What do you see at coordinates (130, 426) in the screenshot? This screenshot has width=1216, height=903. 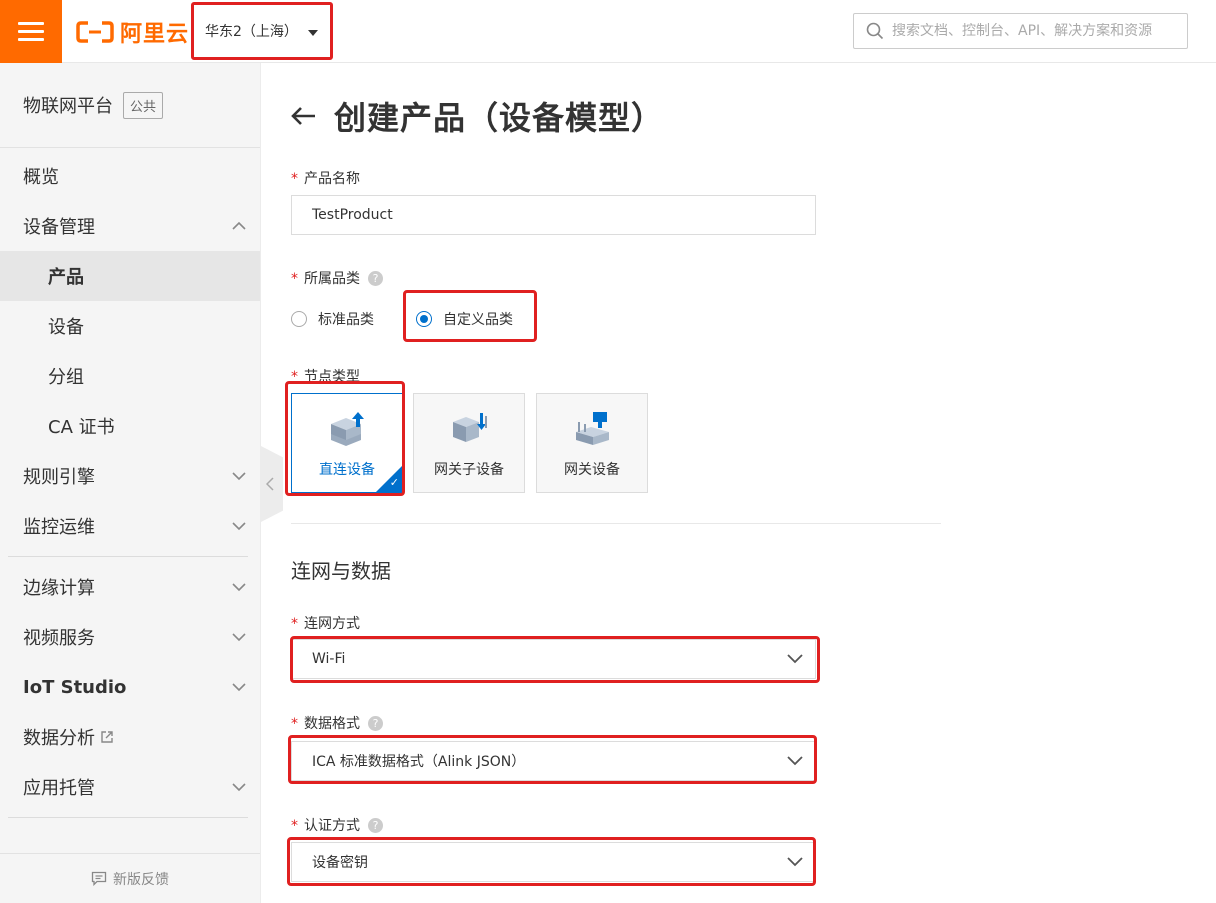 I see `sidebar-item-ca-cert: CA 证书` at bounding box center [130, 426].